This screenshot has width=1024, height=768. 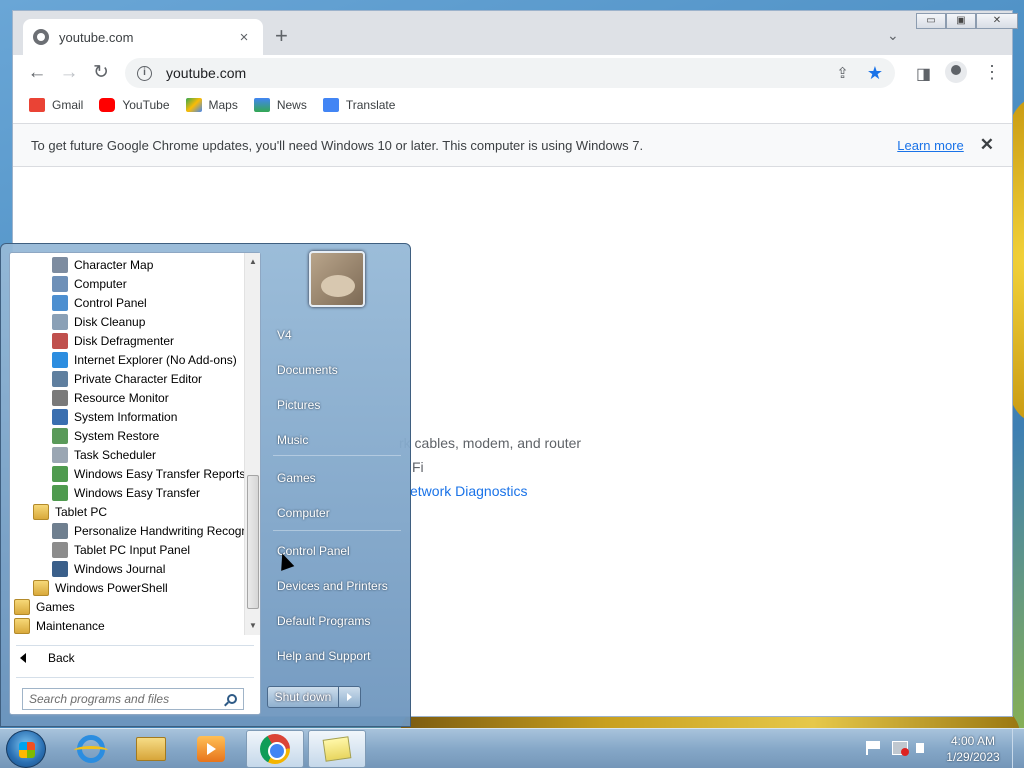 I want to click on network-icon, so click(x=900, y=748).